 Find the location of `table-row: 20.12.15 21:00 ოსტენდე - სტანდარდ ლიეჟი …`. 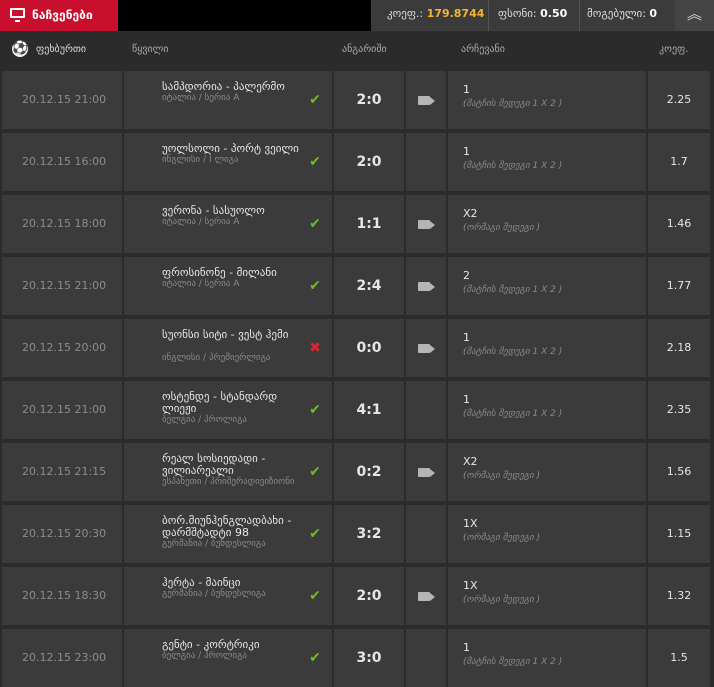

table-row: 20.12.15 21:00 ოსტენდე - სტანდარდ ლიეჟი … is located at coordinates (356, 410).